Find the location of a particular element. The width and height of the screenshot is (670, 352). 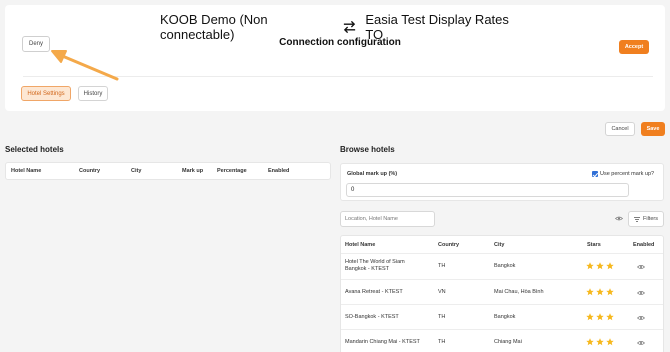

tab-history: History is located at coordinates (93, 93).